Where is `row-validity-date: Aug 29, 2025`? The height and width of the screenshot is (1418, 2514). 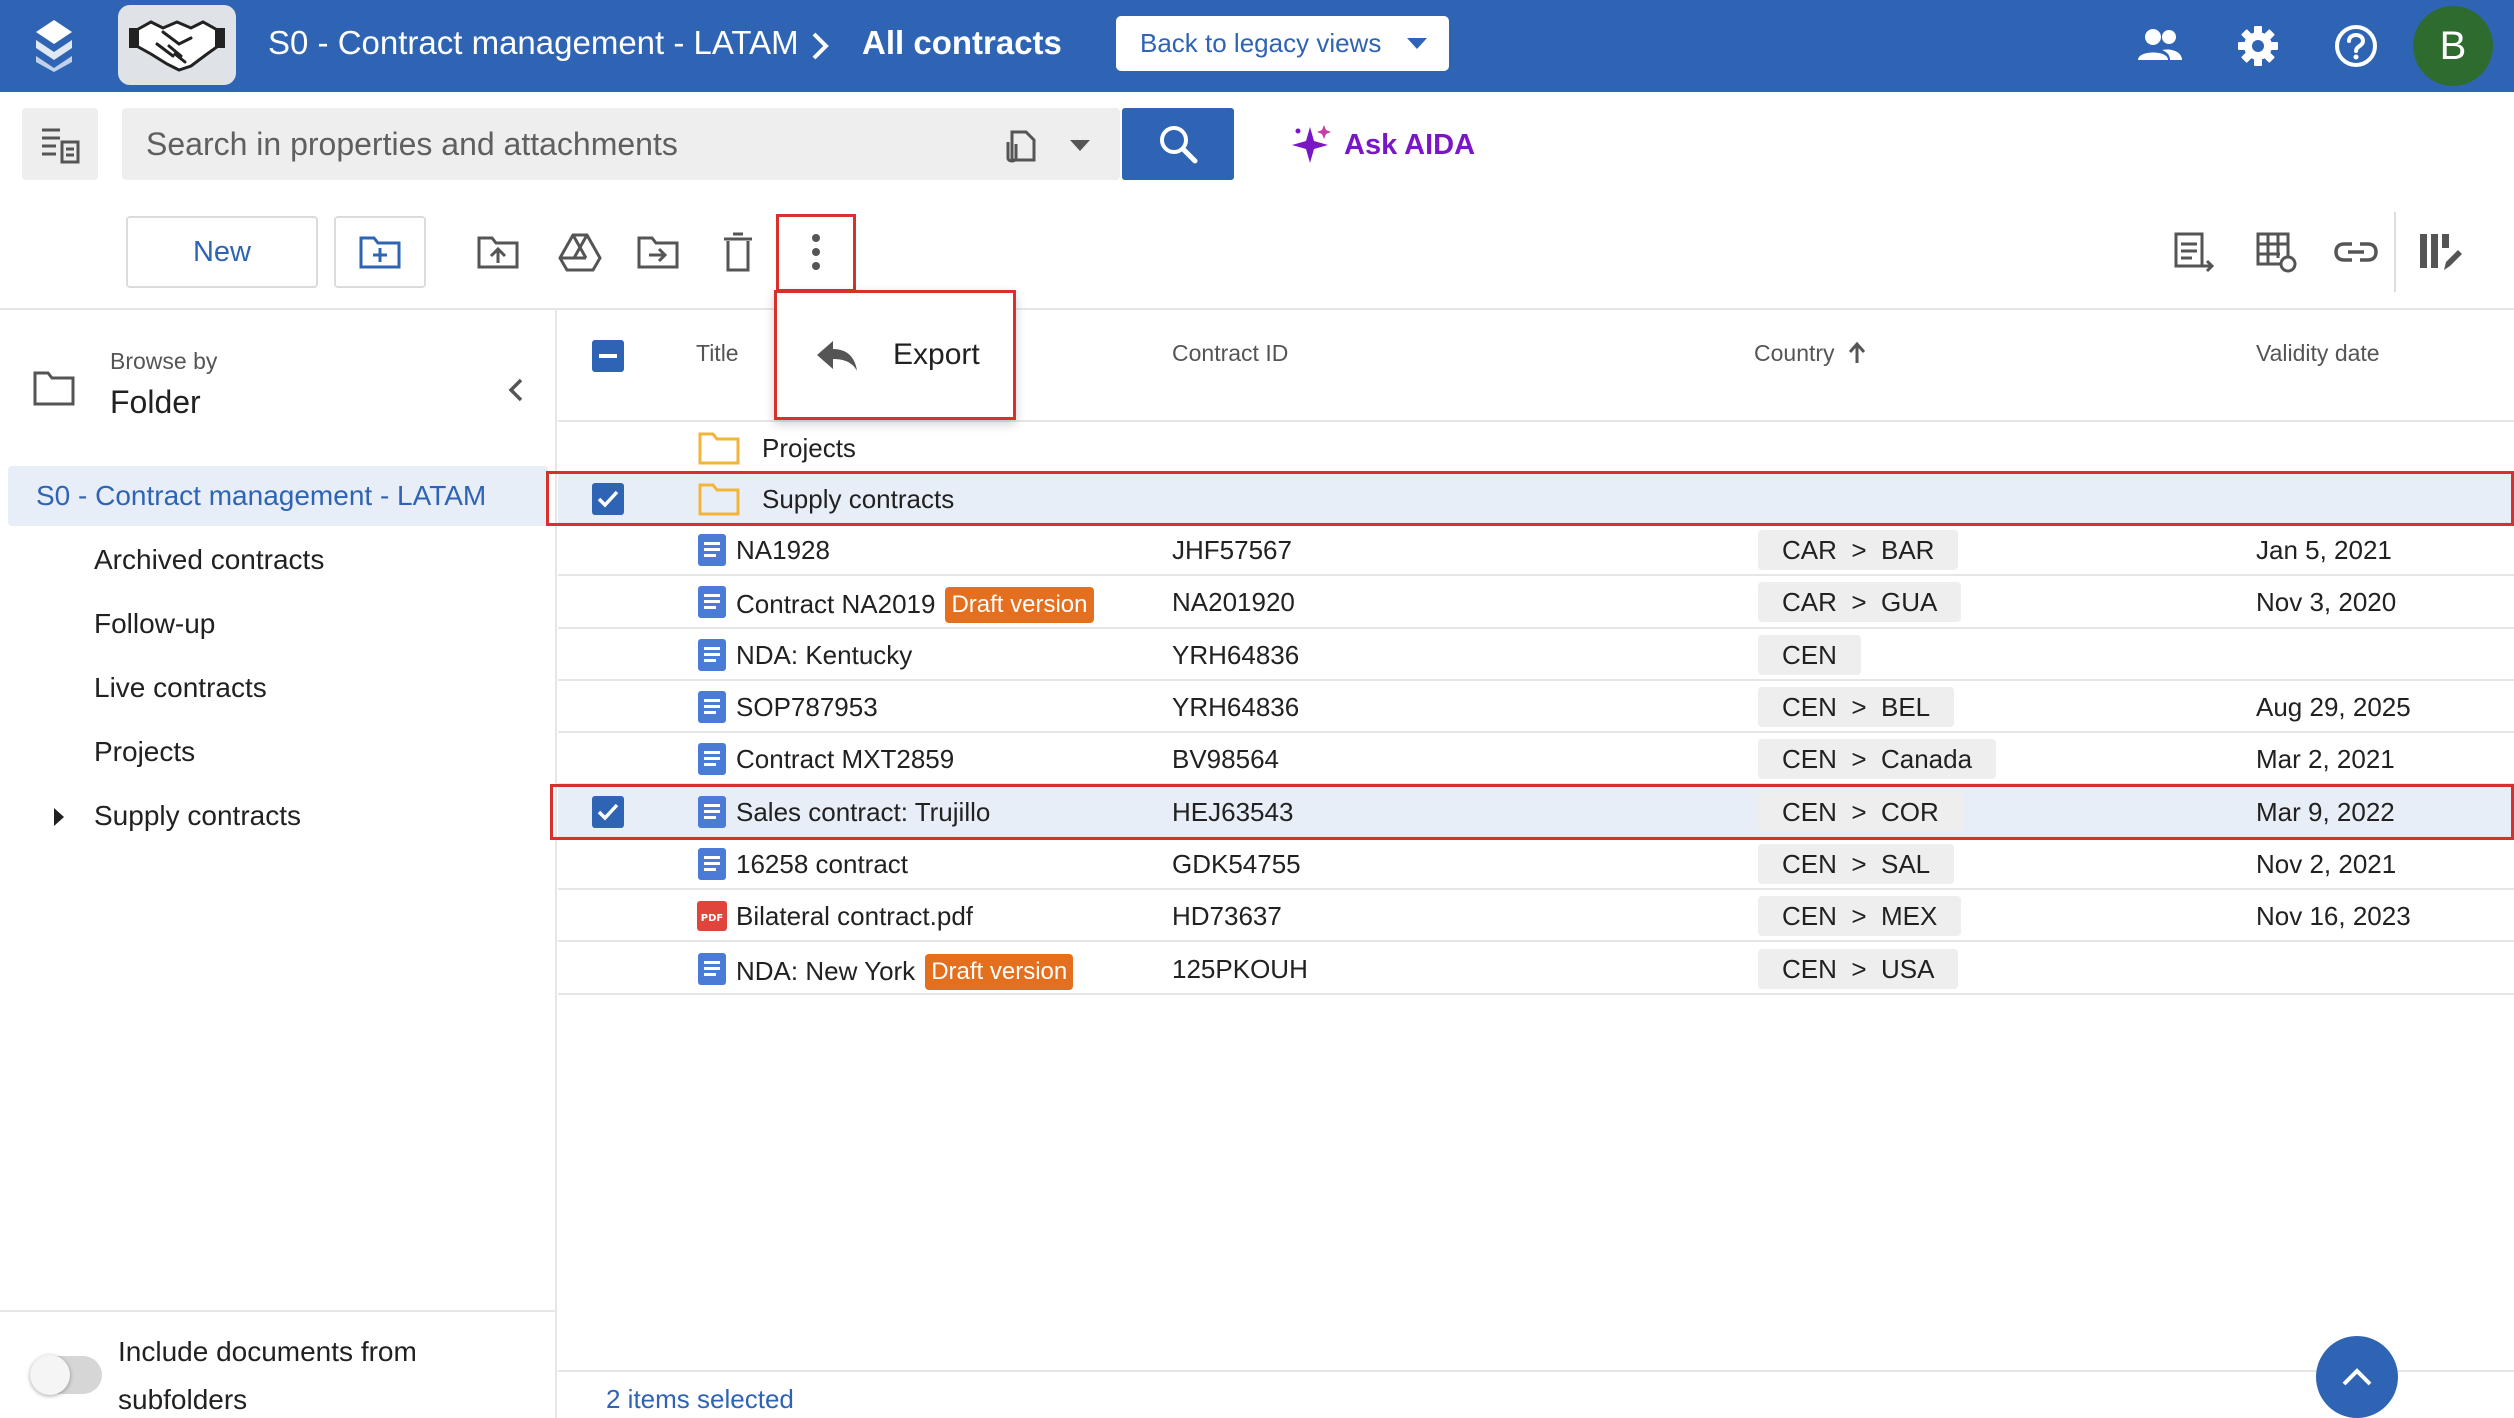
row-validity-date: Aug 29, 2025 is located at coordinates (2333, 707).